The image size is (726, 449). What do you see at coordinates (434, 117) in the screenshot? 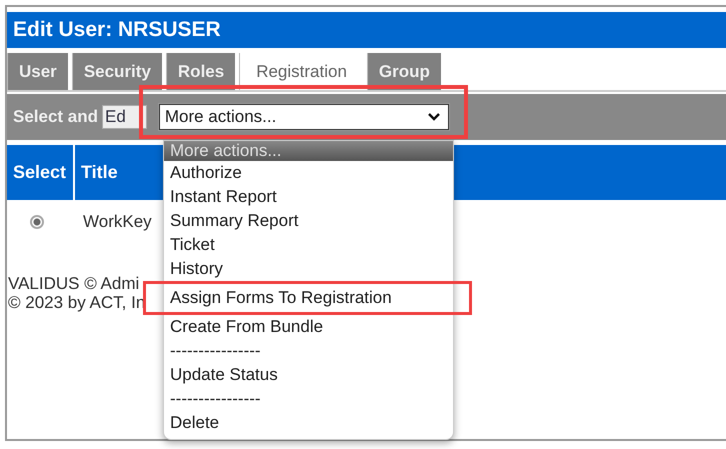
I see `chevron-icon` at bounding box center [434, 117].